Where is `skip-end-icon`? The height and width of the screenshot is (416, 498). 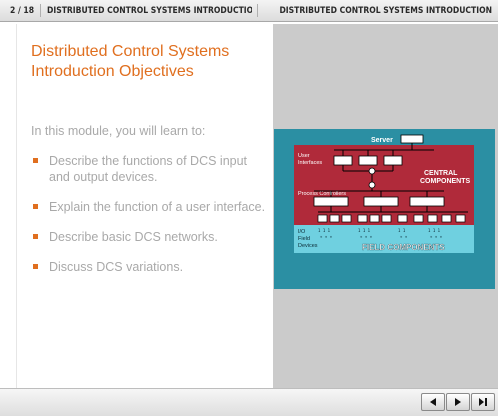 skip-end-icon is located at coordinates (483, 402).